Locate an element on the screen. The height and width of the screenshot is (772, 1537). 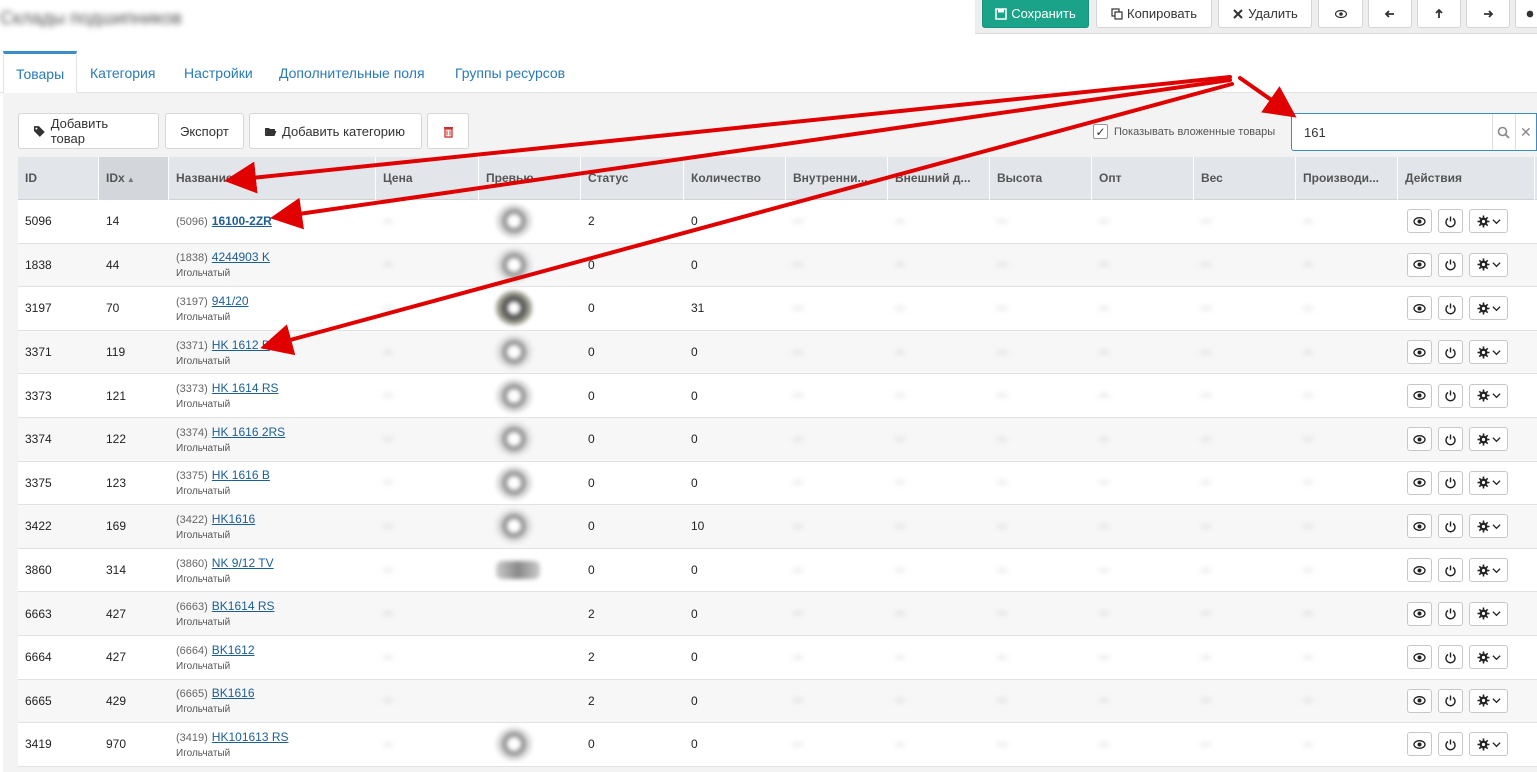
product-link: BK1614 RS is located at coordinates (243, 606).